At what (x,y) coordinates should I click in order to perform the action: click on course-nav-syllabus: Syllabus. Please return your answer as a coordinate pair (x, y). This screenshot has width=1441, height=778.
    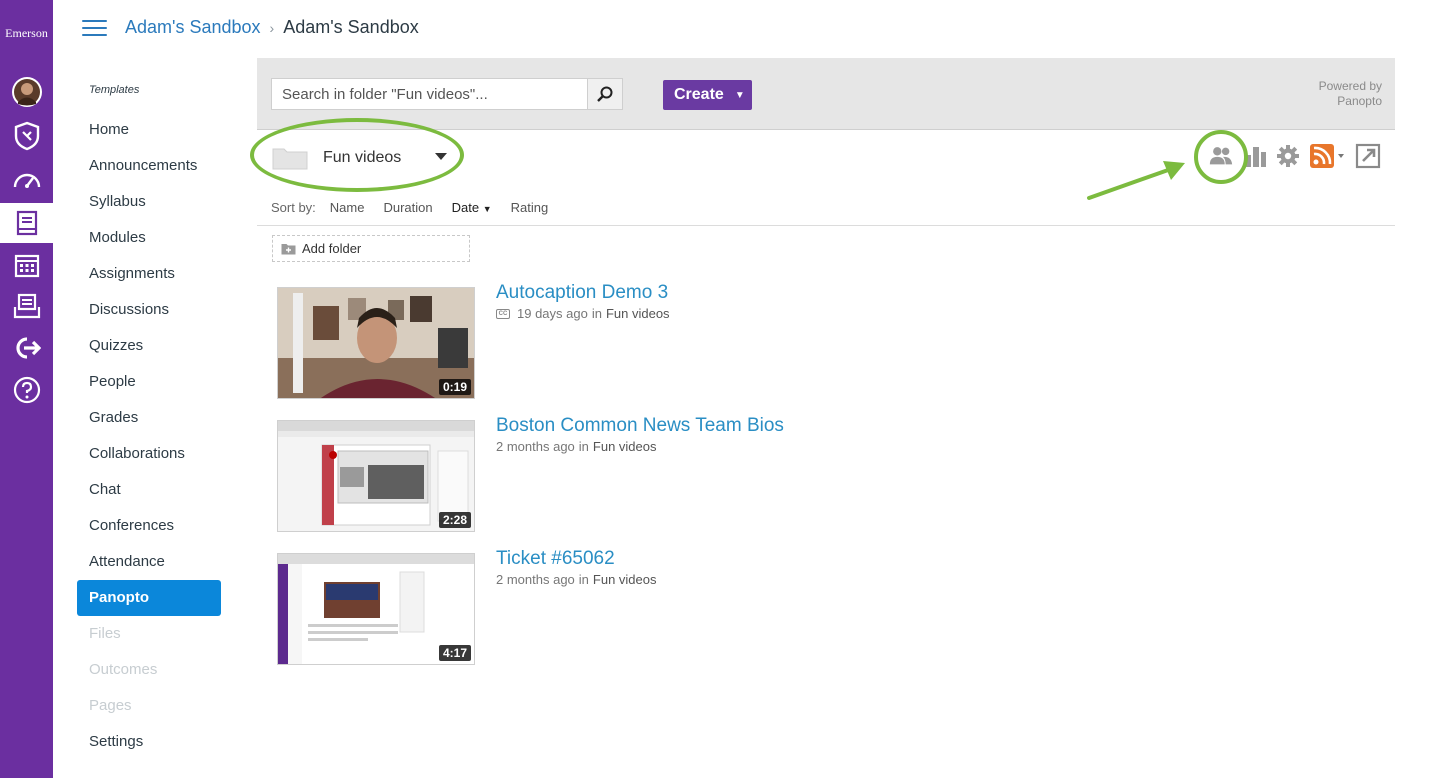
    Looking at the image, I should click on (149, 202).